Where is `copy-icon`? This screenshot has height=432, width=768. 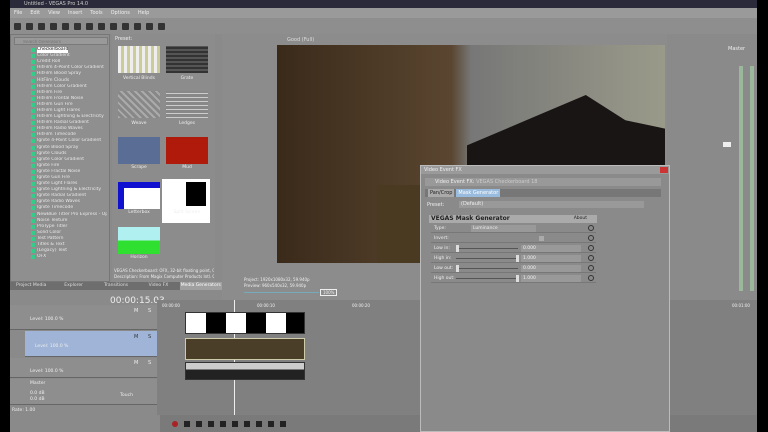
copy-icon is located at coordinates (101, 26).